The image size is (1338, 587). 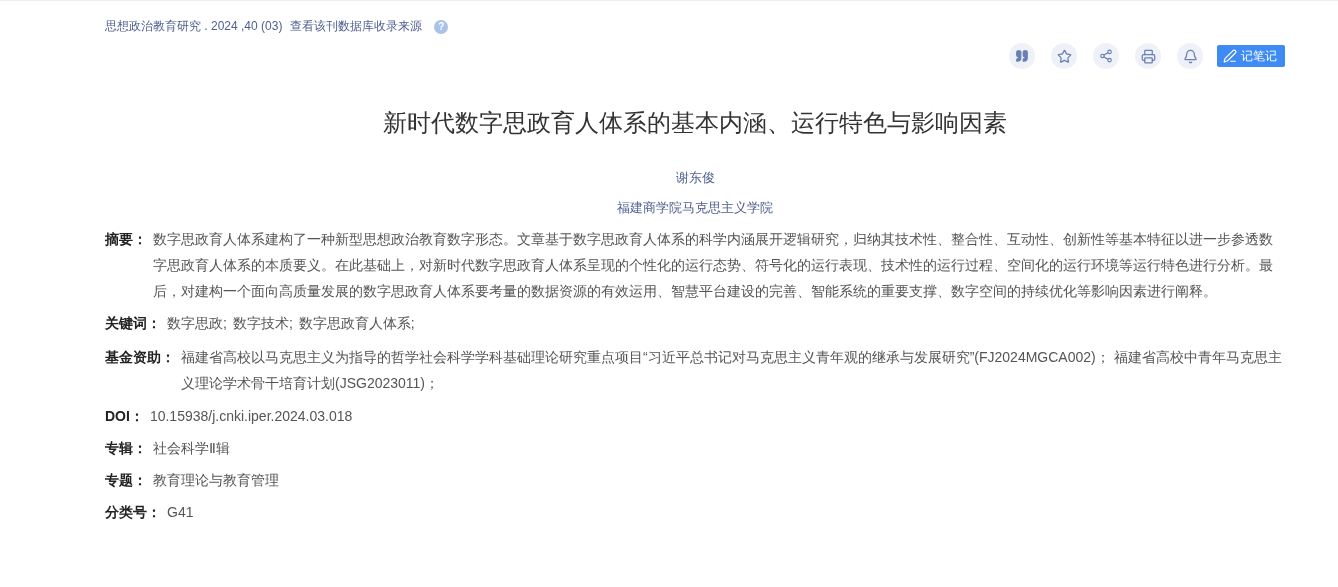 I want to click on share-icon, so click(x=1106, y=56).